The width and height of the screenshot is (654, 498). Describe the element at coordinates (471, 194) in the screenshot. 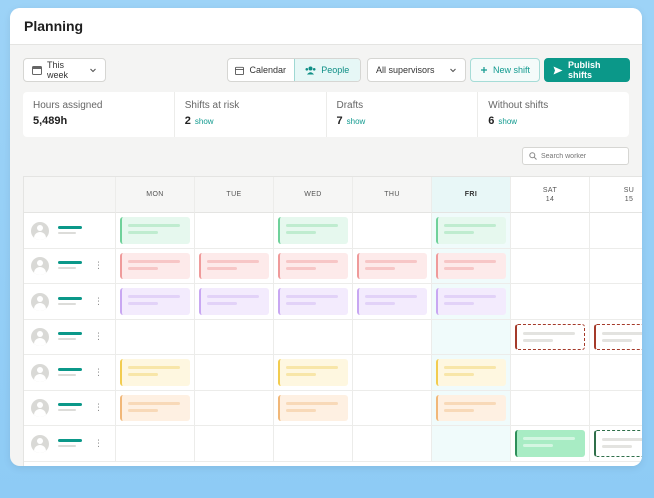

I see `day-label: FRI` at that location.